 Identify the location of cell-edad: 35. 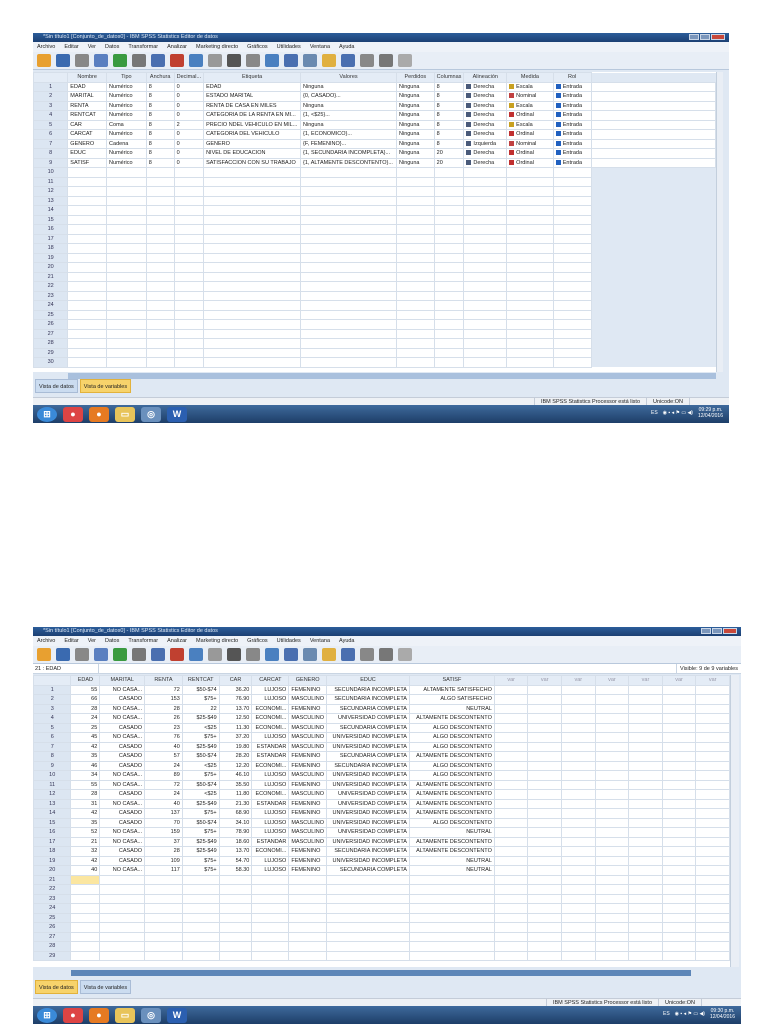
(85, 822).